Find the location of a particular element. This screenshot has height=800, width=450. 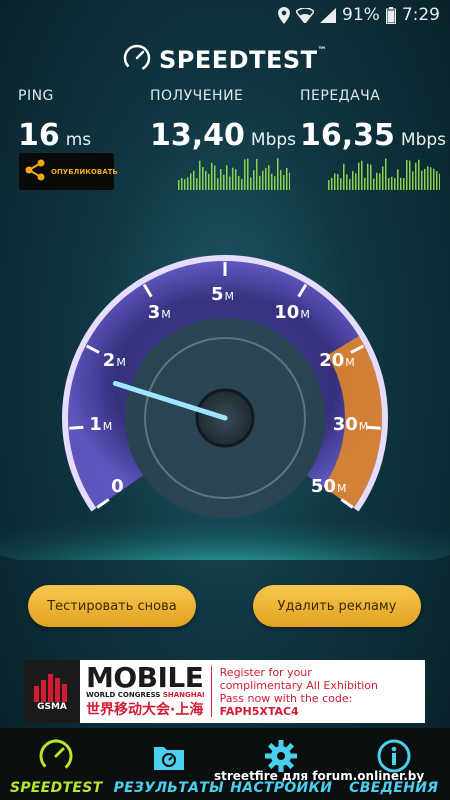

gauge-tick-label: 50M is located at coordinates (328, 486).